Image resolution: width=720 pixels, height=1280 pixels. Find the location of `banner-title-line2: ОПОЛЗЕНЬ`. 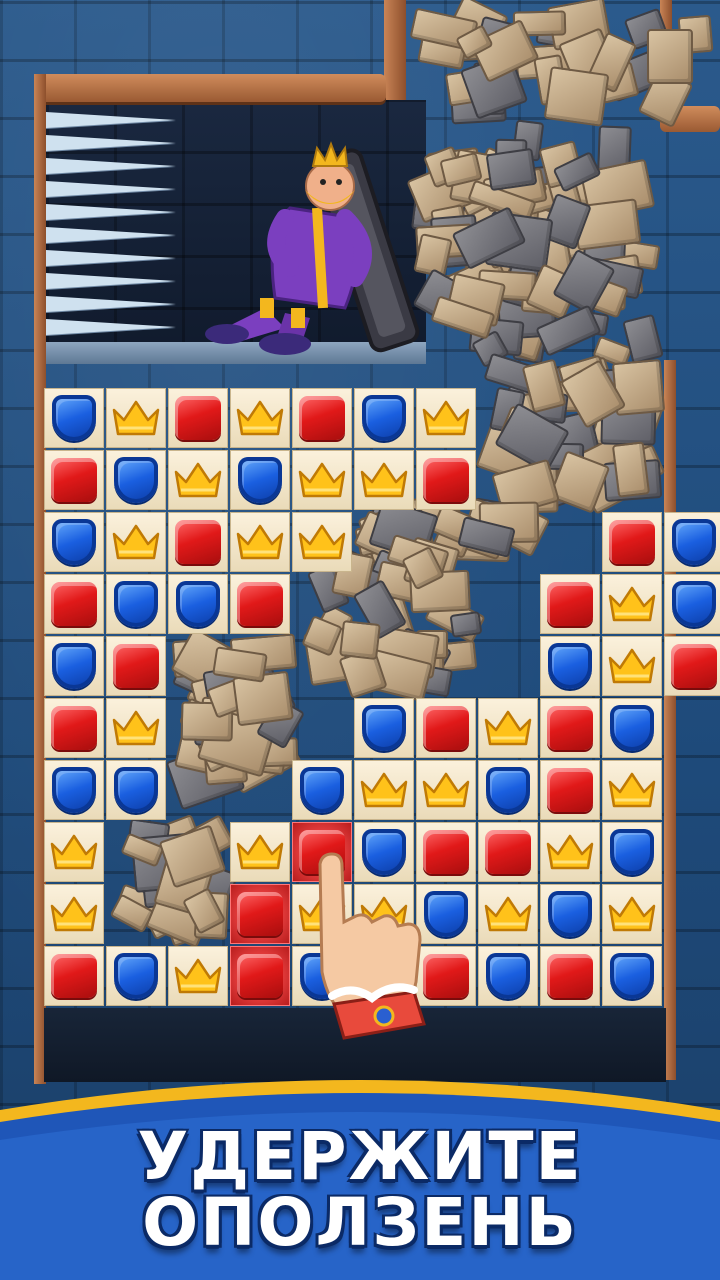

banner-title-line2: ОПОЛЗЕНЬ is located at coordinates (360, 1222).